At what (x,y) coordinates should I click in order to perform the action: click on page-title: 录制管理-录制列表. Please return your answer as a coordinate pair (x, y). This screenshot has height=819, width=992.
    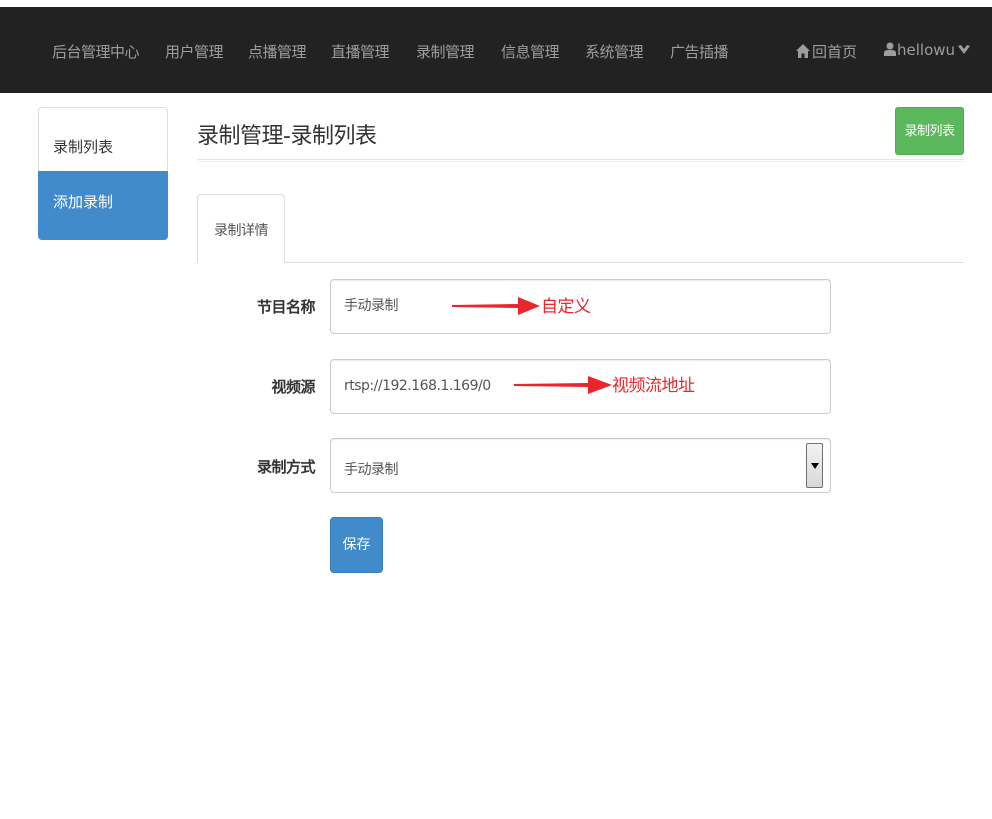
    Looking at the image, I should click on (287, 136).